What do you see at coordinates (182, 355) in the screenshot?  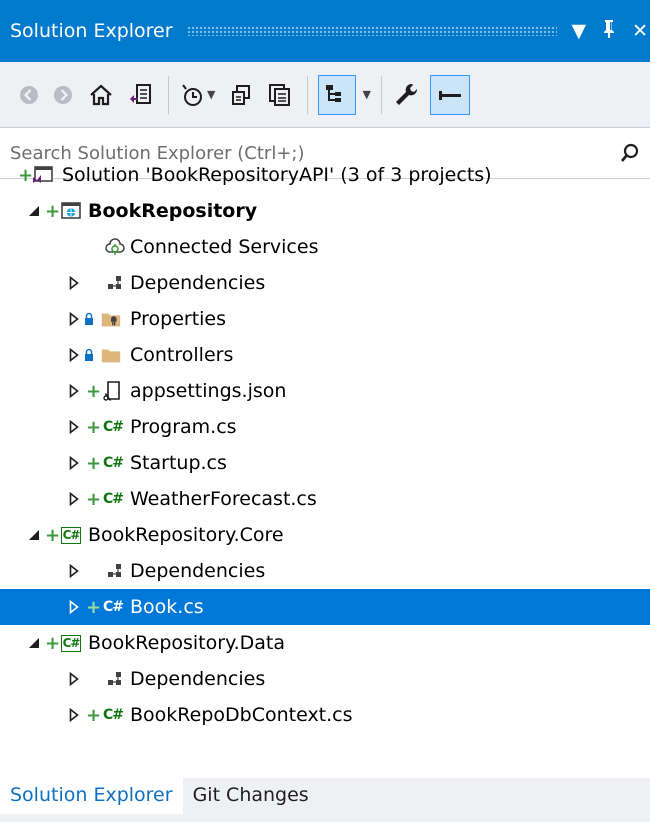 I see `item-label: Controllers` at bounding box center [182, 355].